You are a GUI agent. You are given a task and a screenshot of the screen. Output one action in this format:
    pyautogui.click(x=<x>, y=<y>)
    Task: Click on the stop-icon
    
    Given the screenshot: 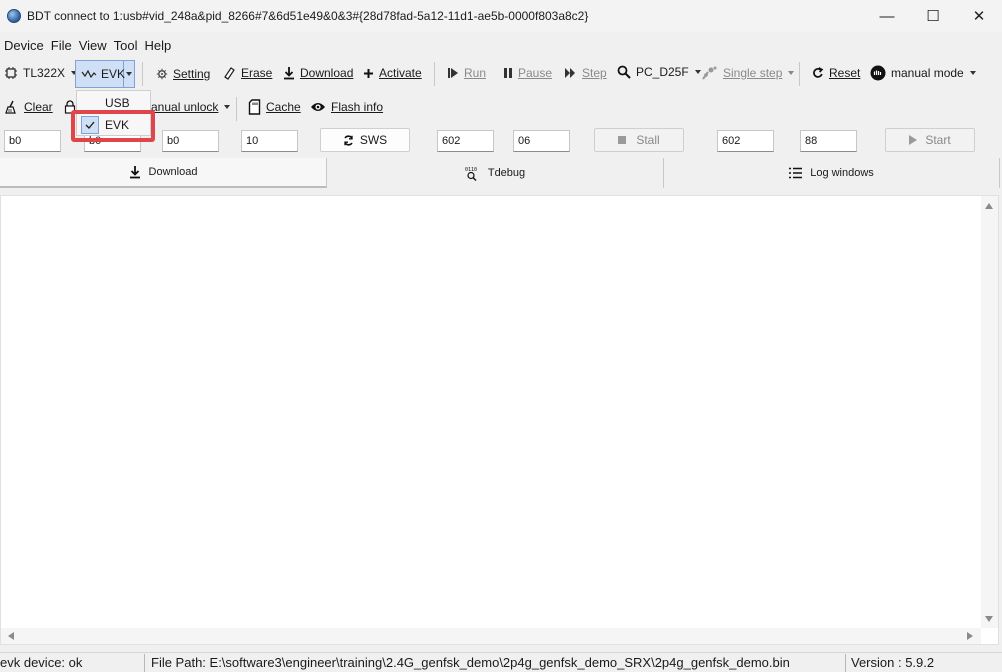 What is the action you would take?
    pyautogui.click(x=622, y=140)
    